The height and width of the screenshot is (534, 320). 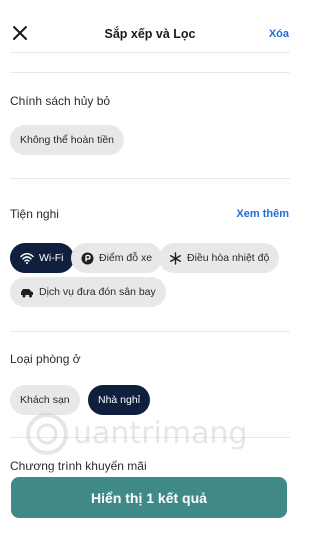 I want to click on chip-label: Khách sạn, so click(x=45, y=400).